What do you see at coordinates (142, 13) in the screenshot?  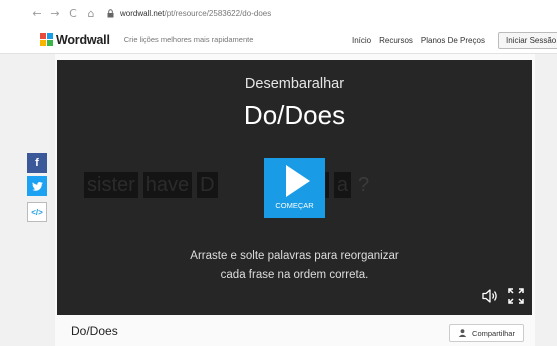 I see `url-domain: wordwall.net` at bounding box center [142, 13].